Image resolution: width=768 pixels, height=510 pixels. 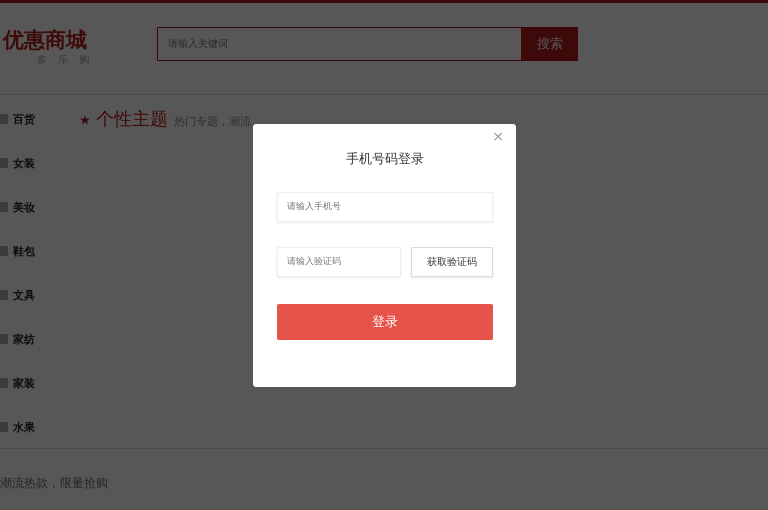 I want to click on get-code-button: 获取验证码, so click(x=452, y=262).